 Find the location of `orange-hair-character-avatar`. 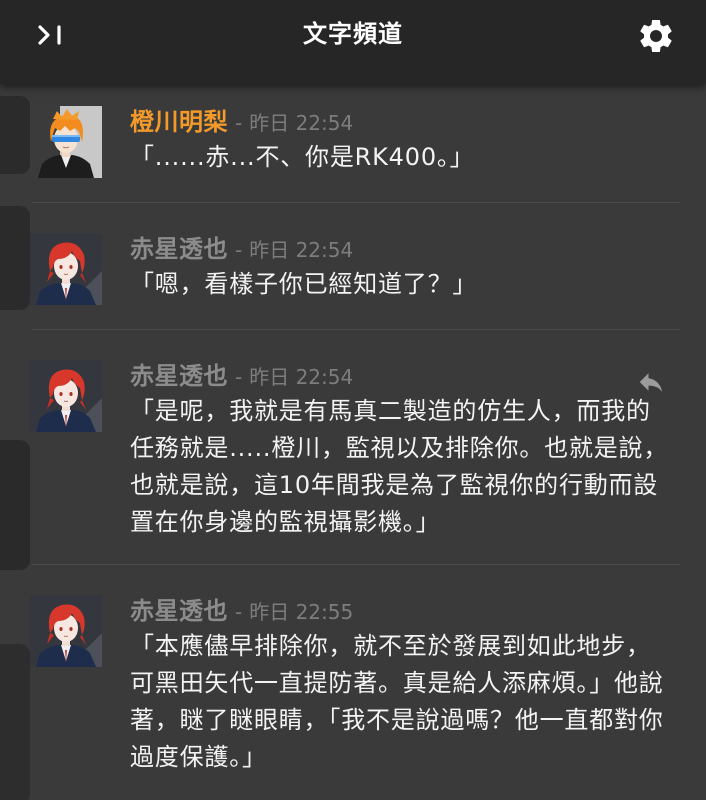

orange-hair-character-avatar is located at coordinates (66, 142).